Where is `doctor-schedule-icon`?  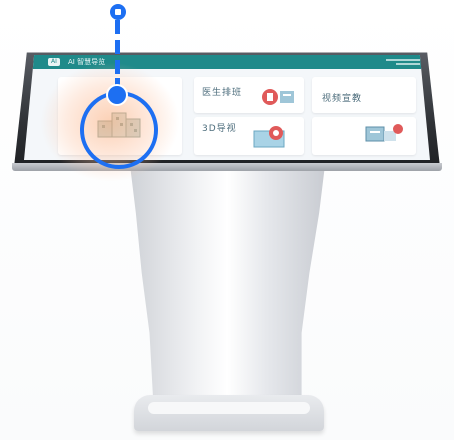
doctor-schedule-icon is located at coordinates (278, 97).